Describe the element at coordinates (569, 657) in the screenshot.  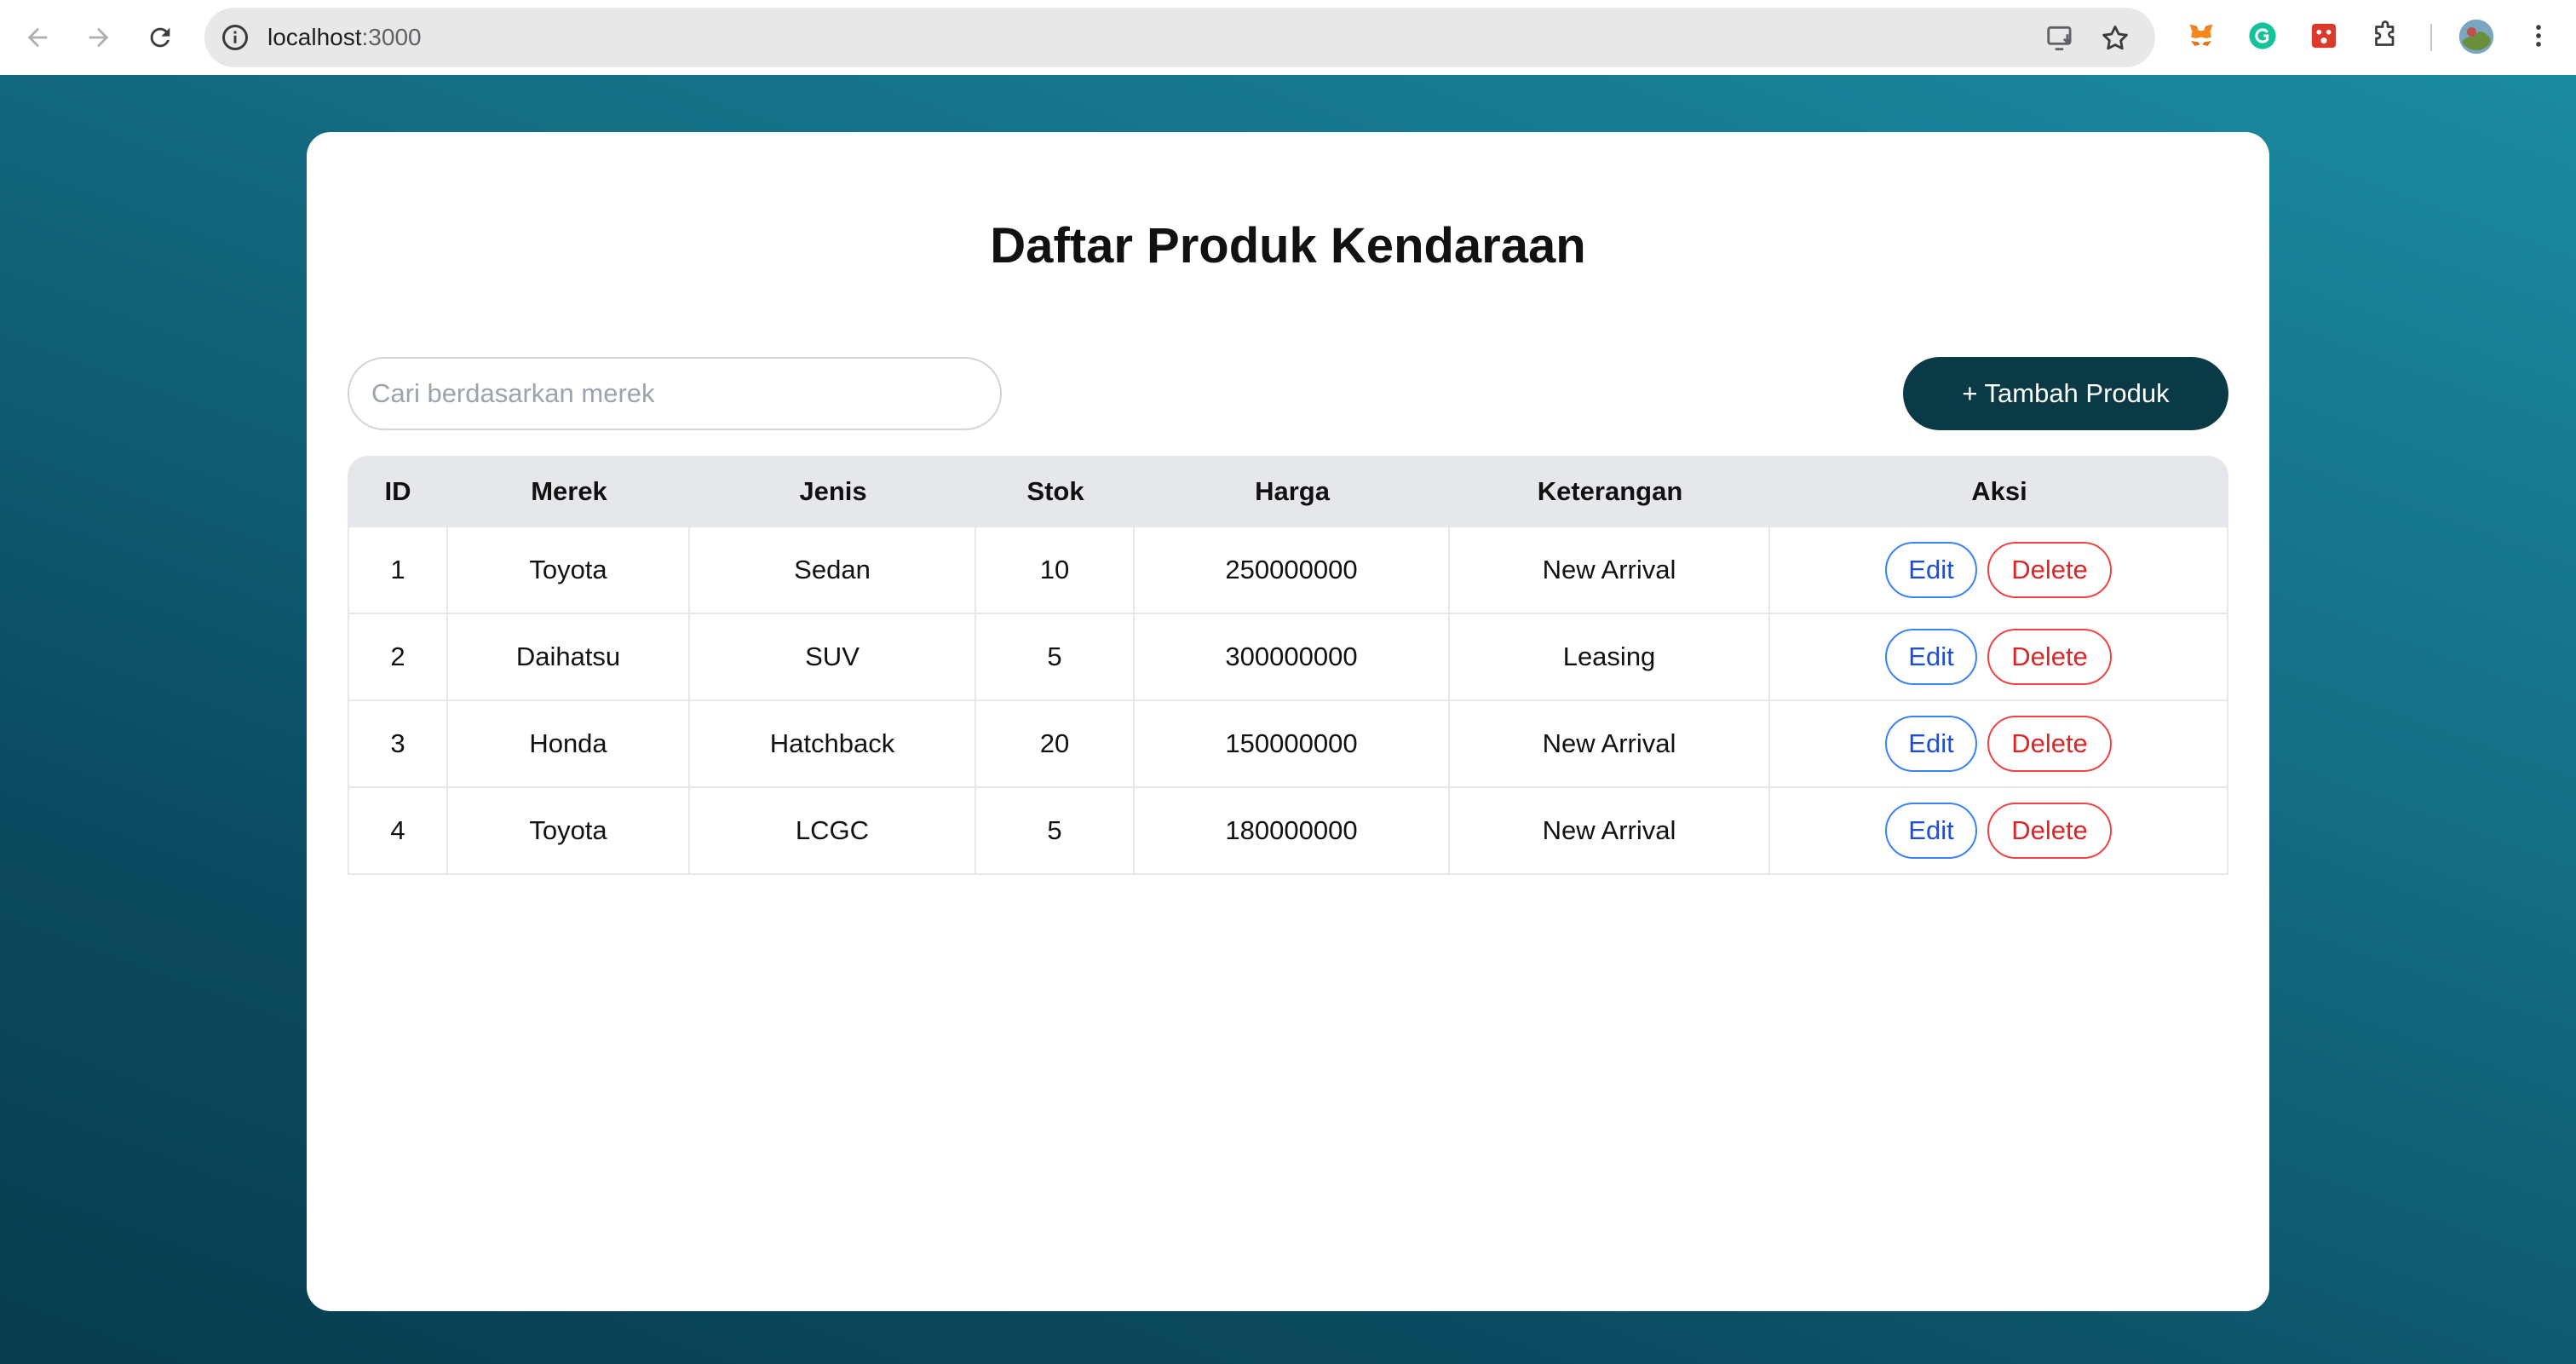
I see `cell-merek: Daihatsu` at that location.